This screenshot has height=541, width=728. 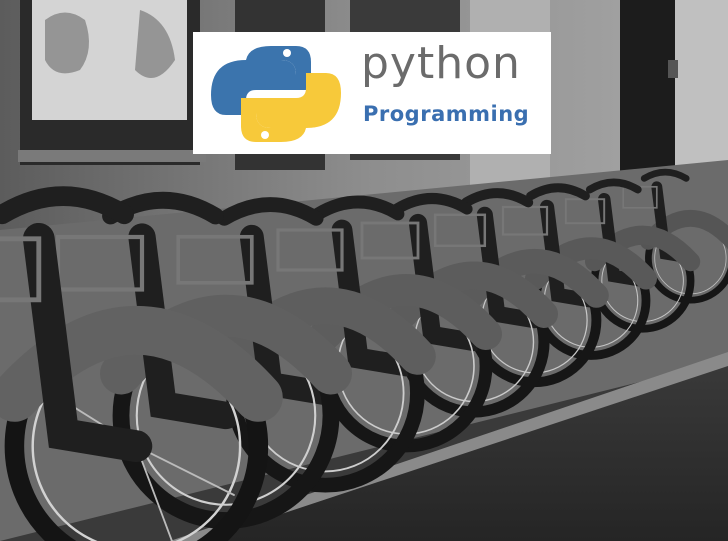 I want to click on wall-plaque, so click(x=673, y=69).